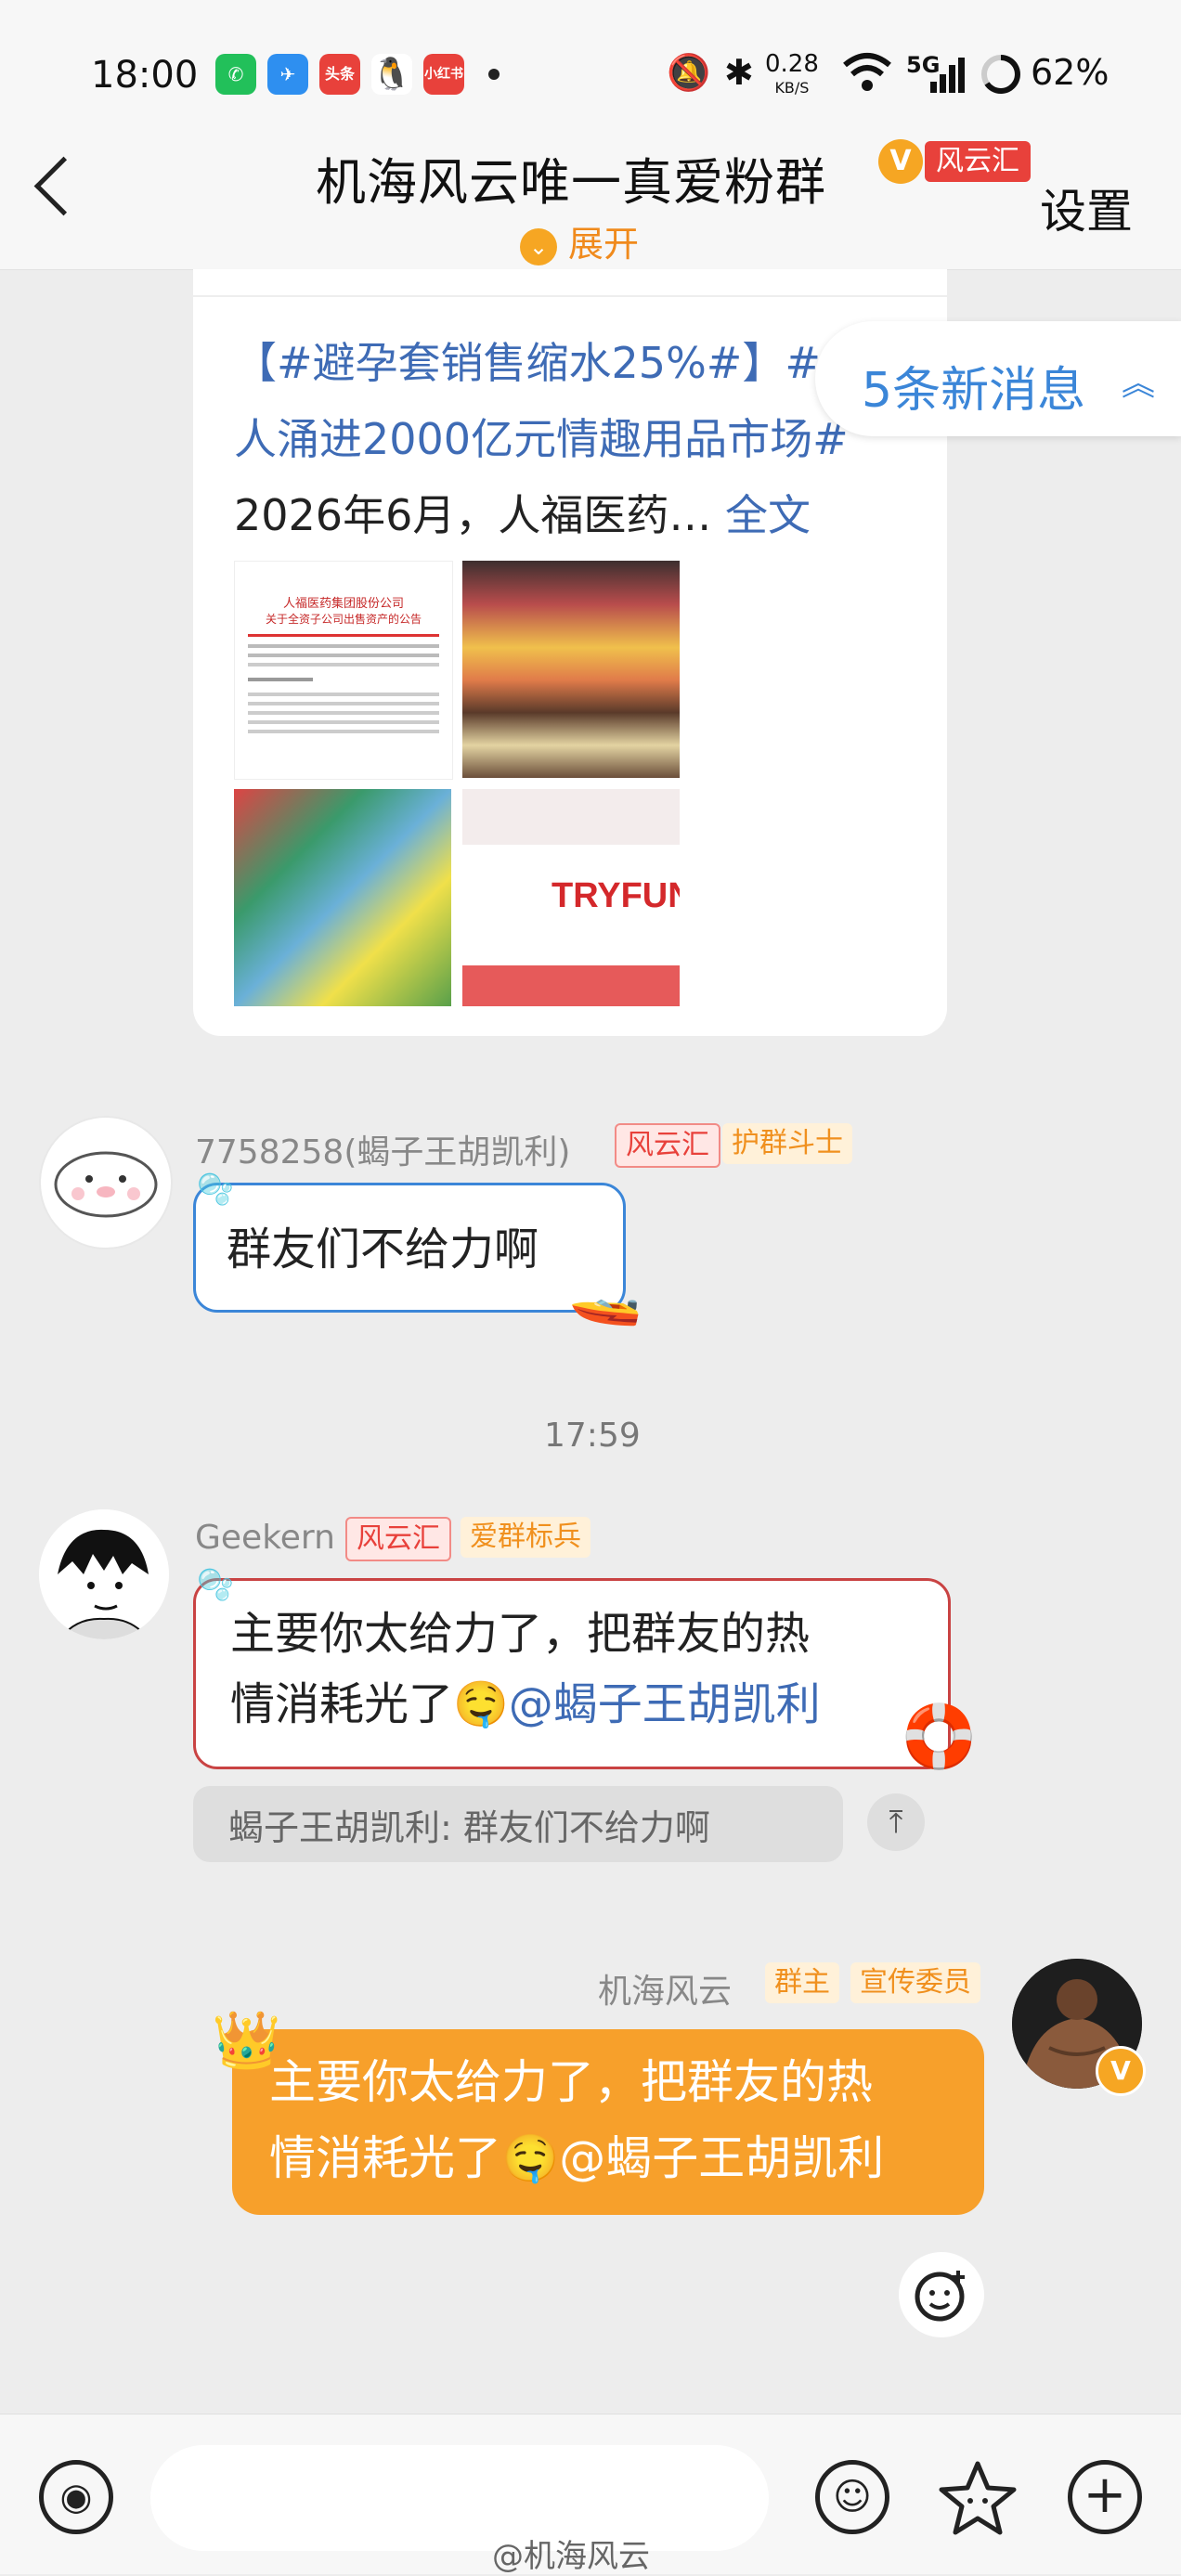  What do you see at coordinates (896, 1822) in the screenshot?
I see `jump-to-quote-icon: ⤒` at bounding box center [896, 1822].